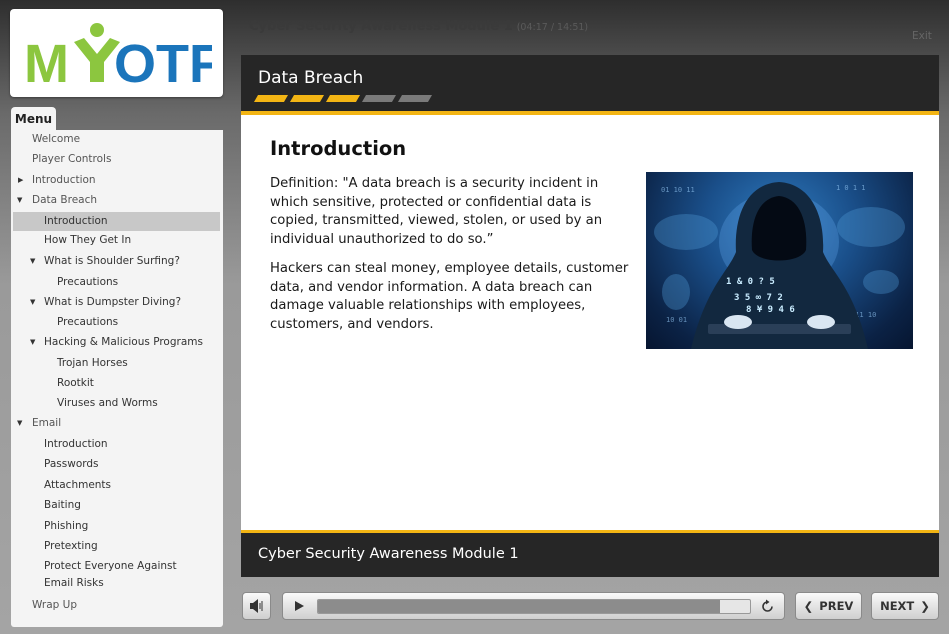  Describe the element at coordinates (71, 546) in the screenshot. I see `menu-item-label: Pretexting` at that location.